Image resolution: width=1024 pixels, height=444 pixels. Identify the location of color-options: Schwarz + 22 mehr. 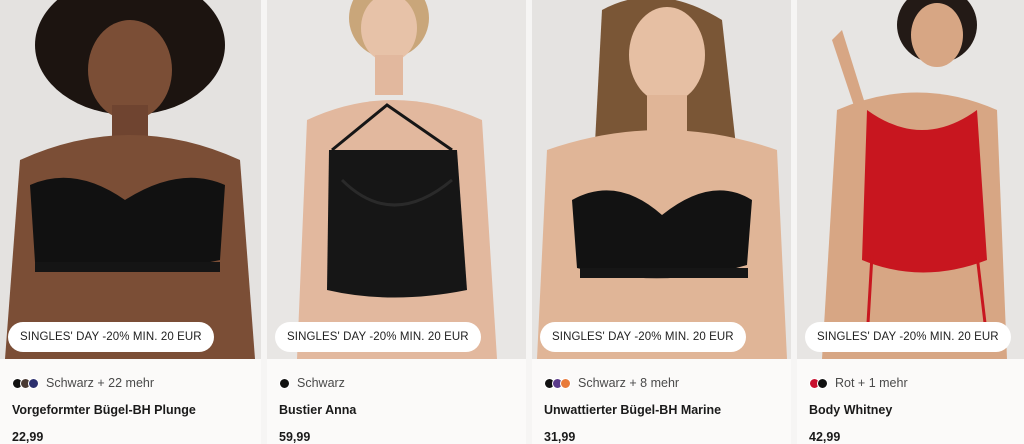
(130, 383).